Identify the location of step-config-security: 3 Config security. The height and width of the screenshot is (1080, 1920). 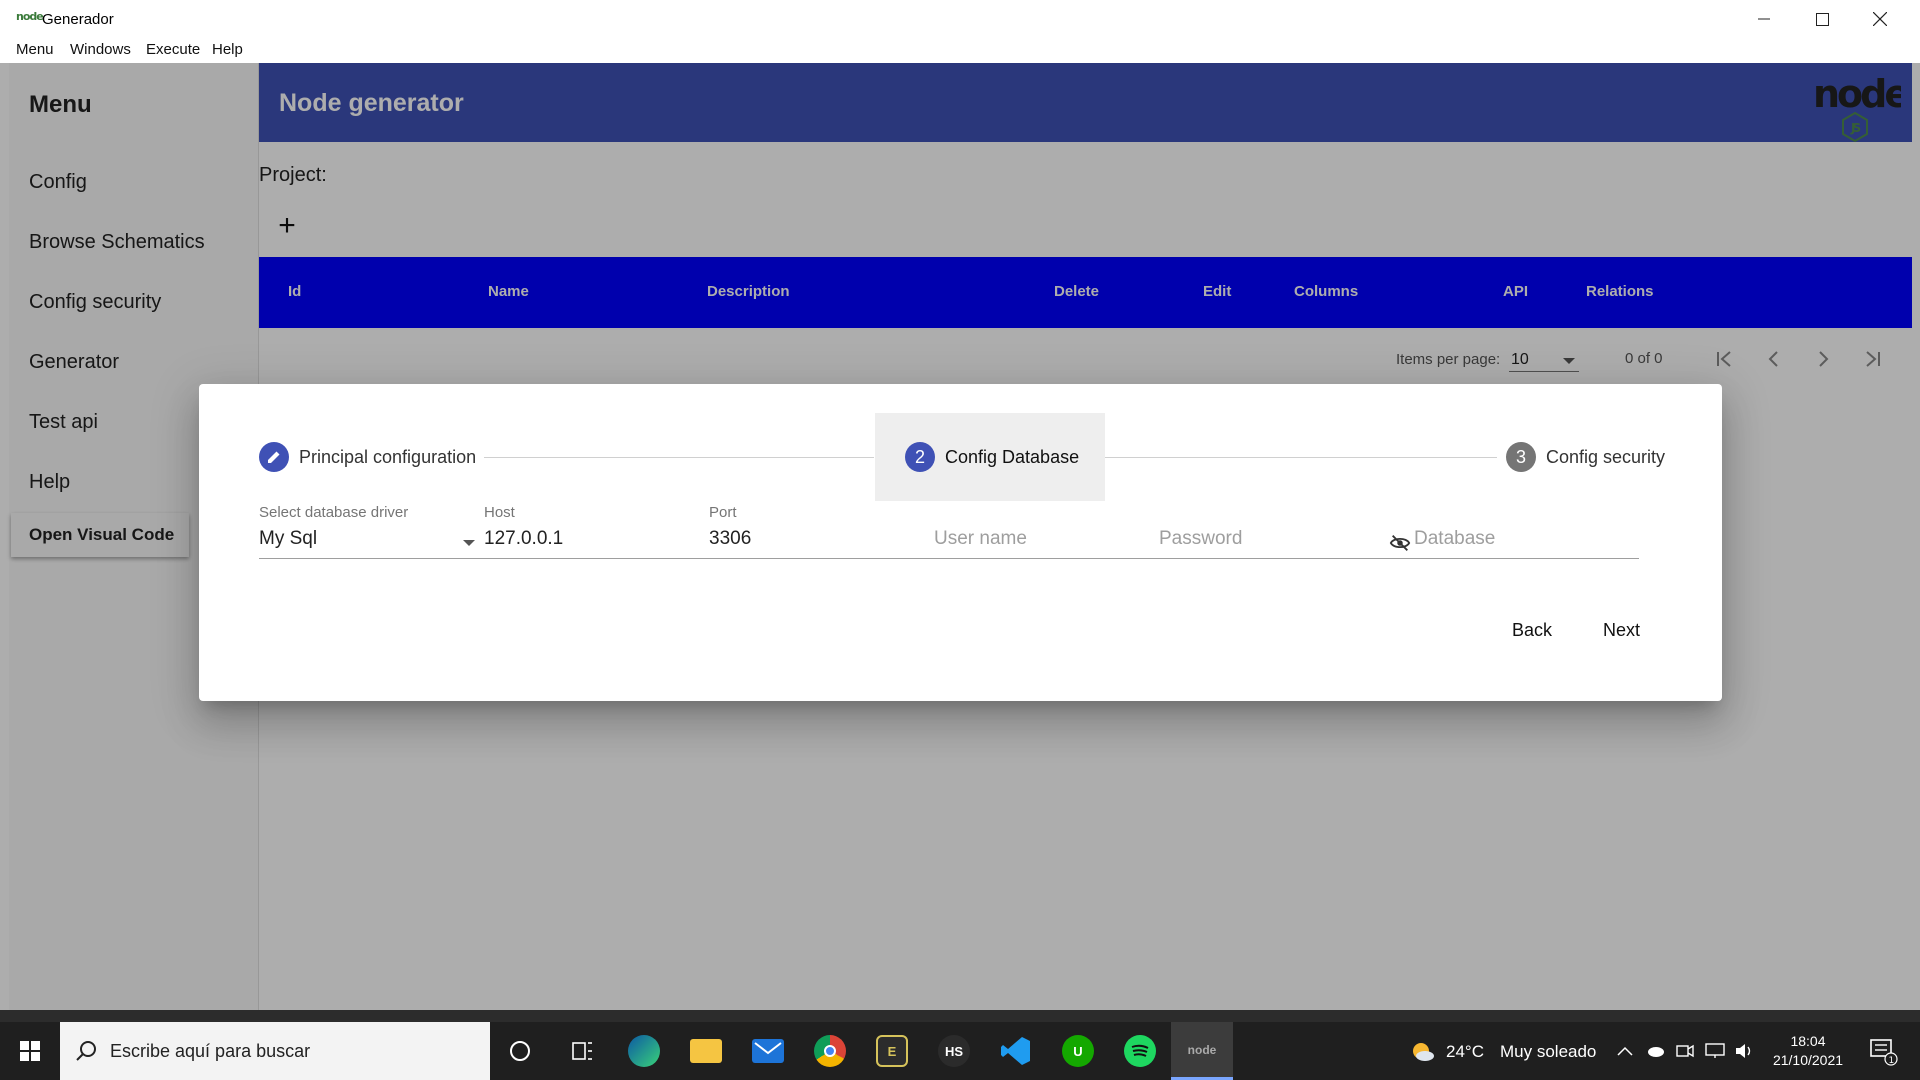
(1585, 457).